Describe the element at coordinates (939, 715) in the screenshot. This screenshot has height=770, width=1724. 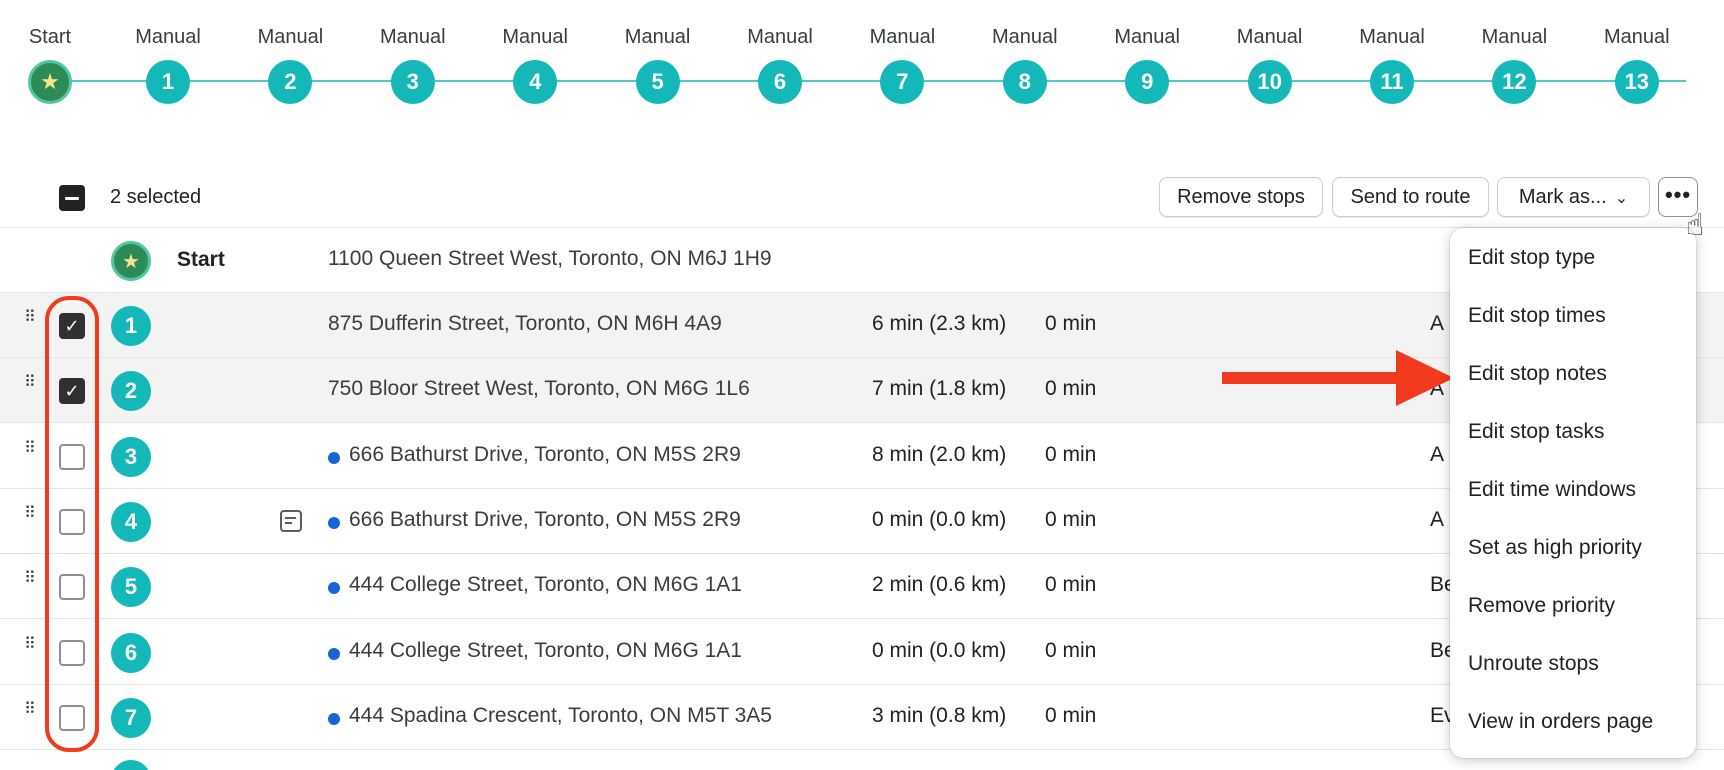
I see `travel-time: 3 min (0.8 km)` at that location.